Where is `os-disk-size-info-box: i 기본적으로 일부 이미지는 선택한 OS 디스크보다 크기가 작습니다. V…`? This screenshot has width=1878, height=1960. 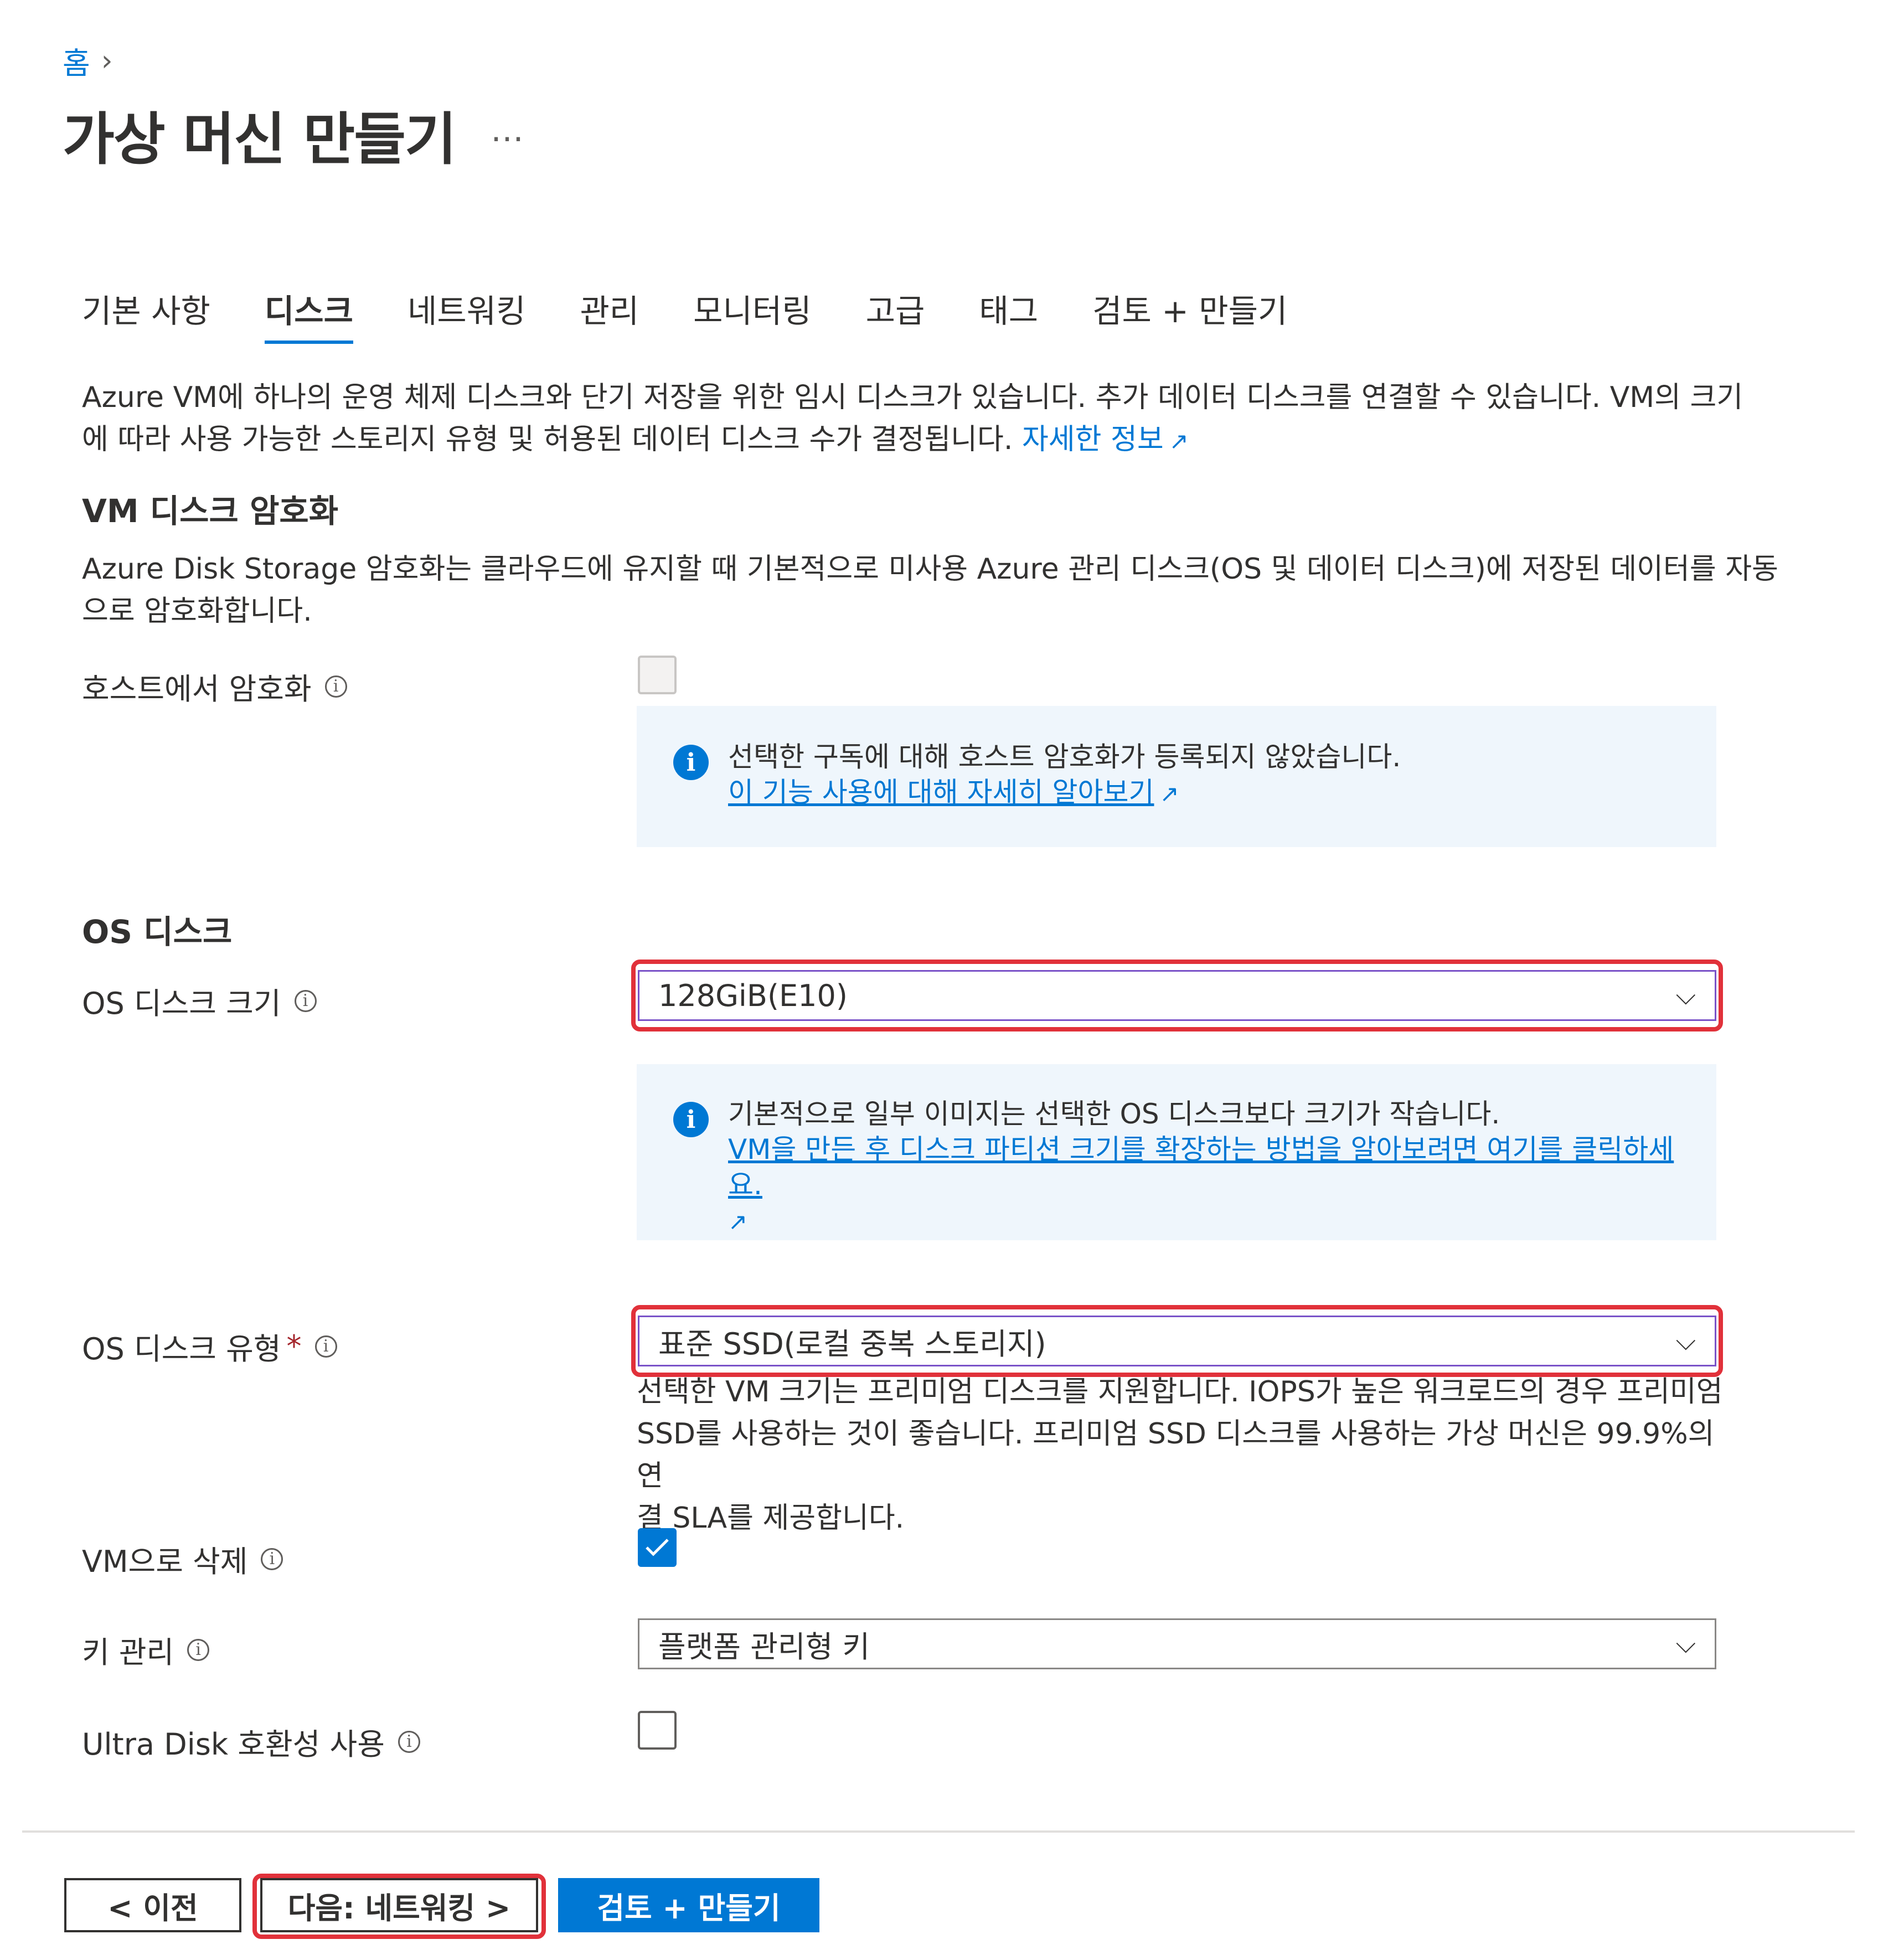 os-disk-size-info-box: i 기본적으로 일부 이미지는 선택한 OS 디스크보다 크기가 작습니다. V… is located at coordinates (1177, 1152).